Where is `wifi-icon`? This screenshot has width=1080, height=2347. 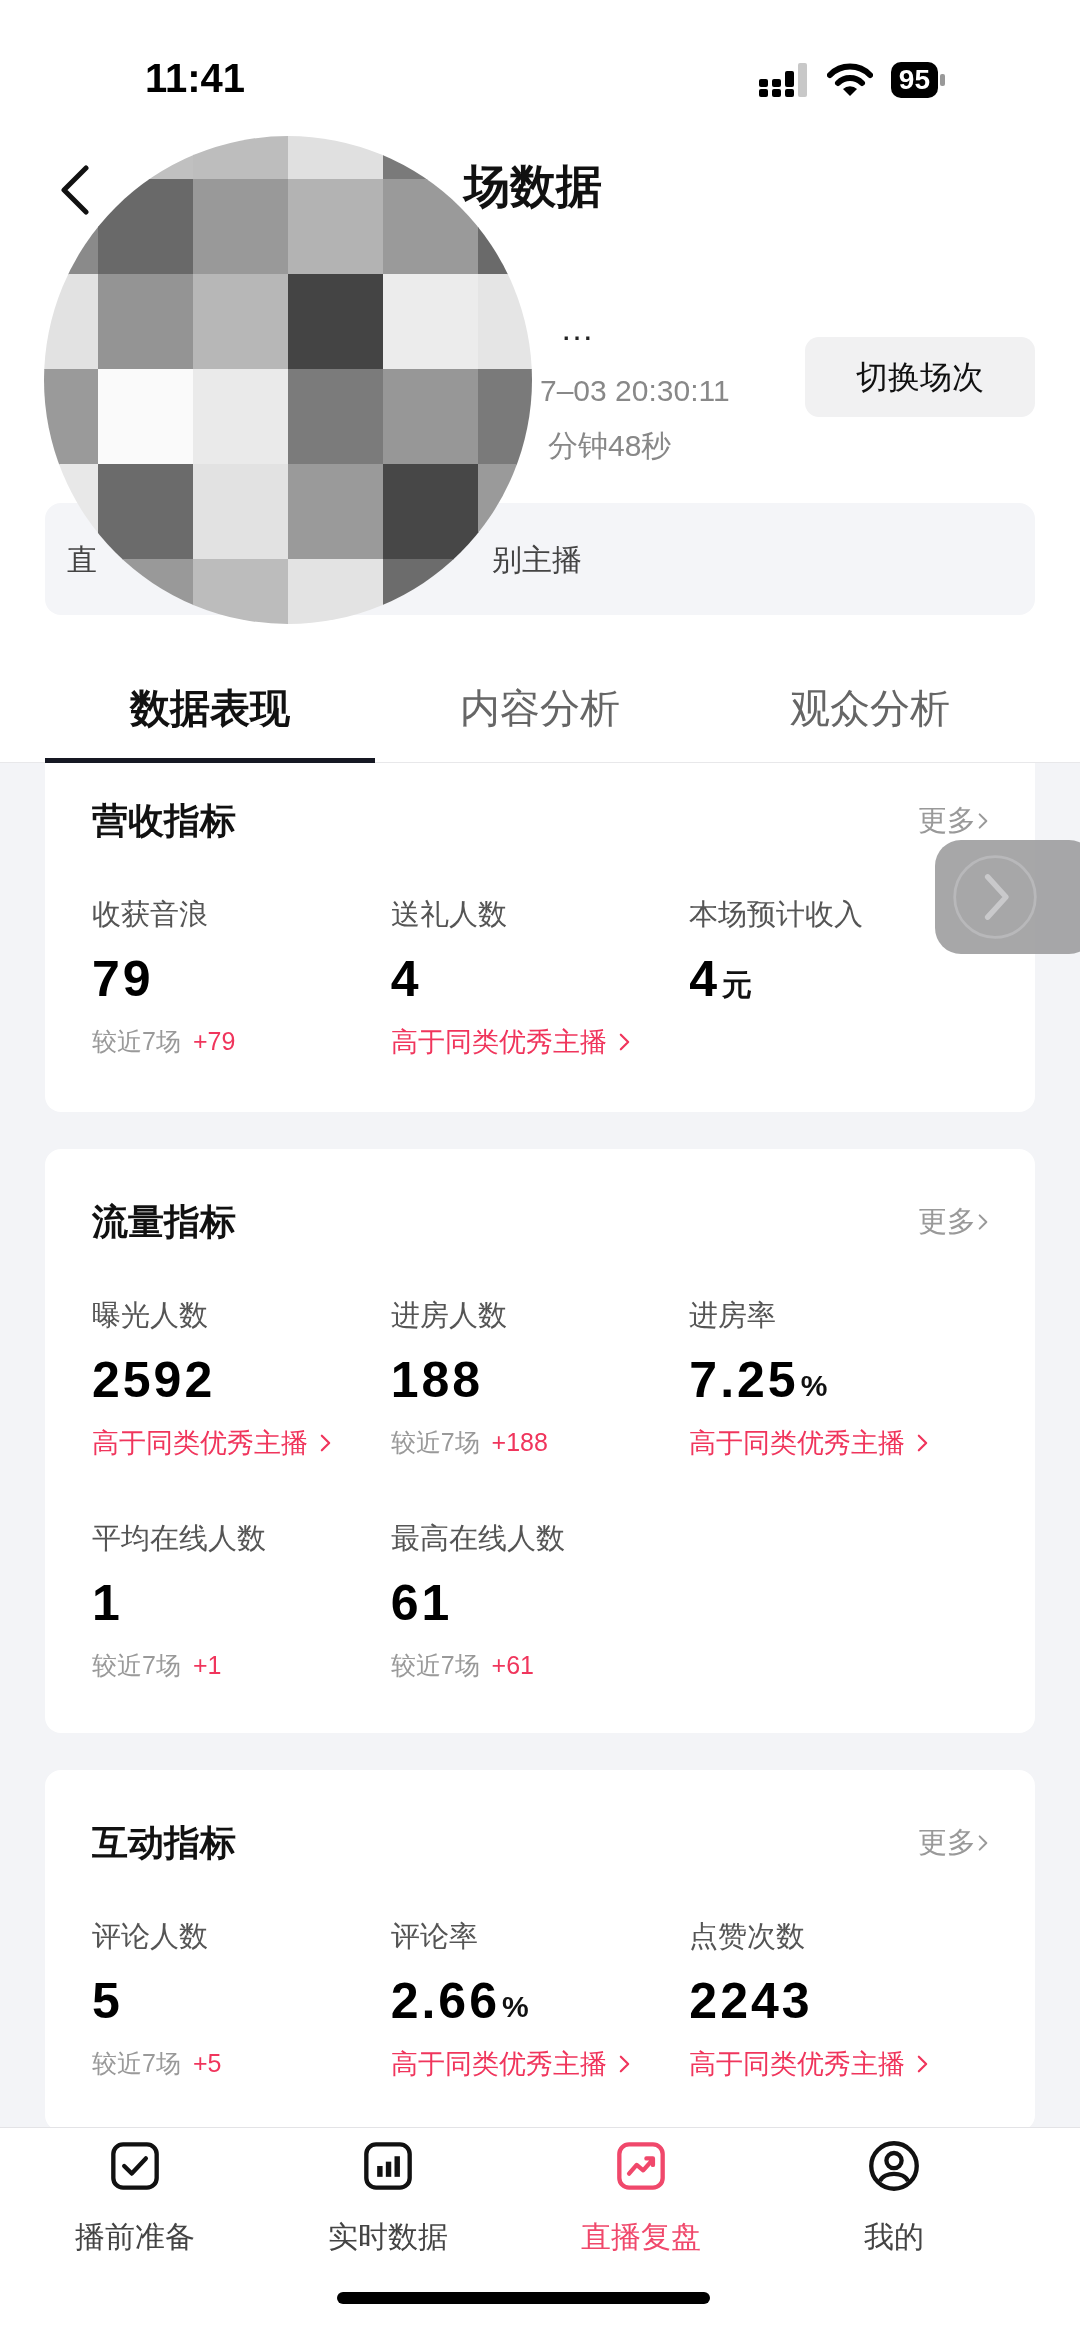
wifi-icon is located at coordinates (849, 80).